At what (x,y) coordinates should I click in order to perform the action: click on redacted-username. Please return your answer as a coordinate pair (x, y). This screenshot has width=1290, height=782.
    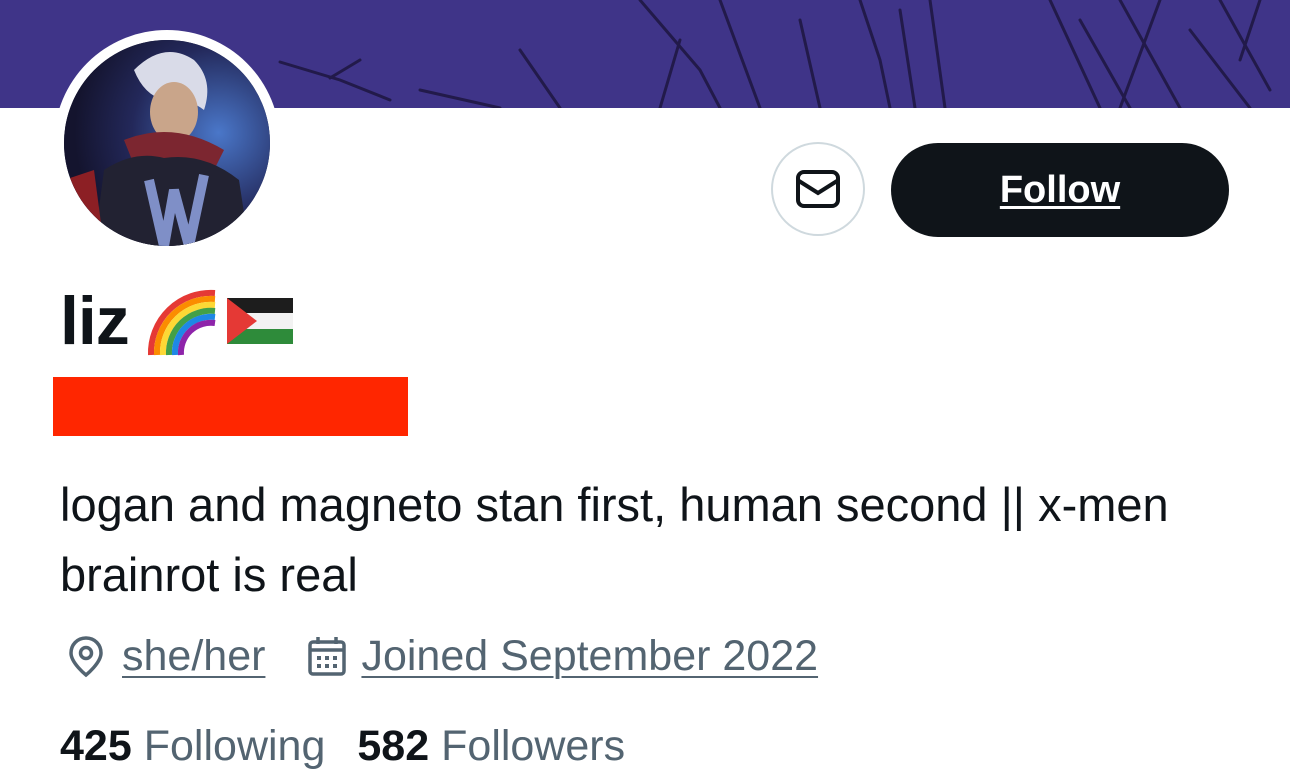
    Looking at the image, I should click on (230, 406).